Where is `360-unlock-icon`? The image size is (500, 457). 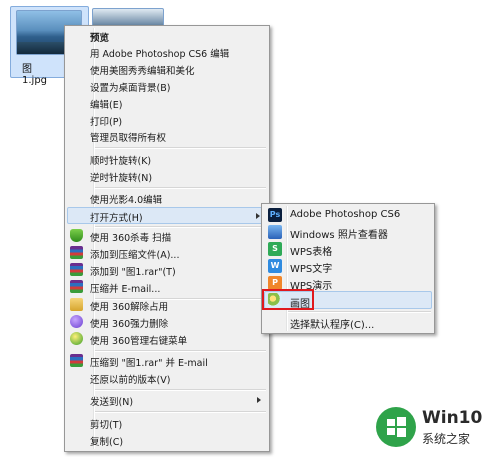
360-unlock-icon is located at coordinates (76, 304).